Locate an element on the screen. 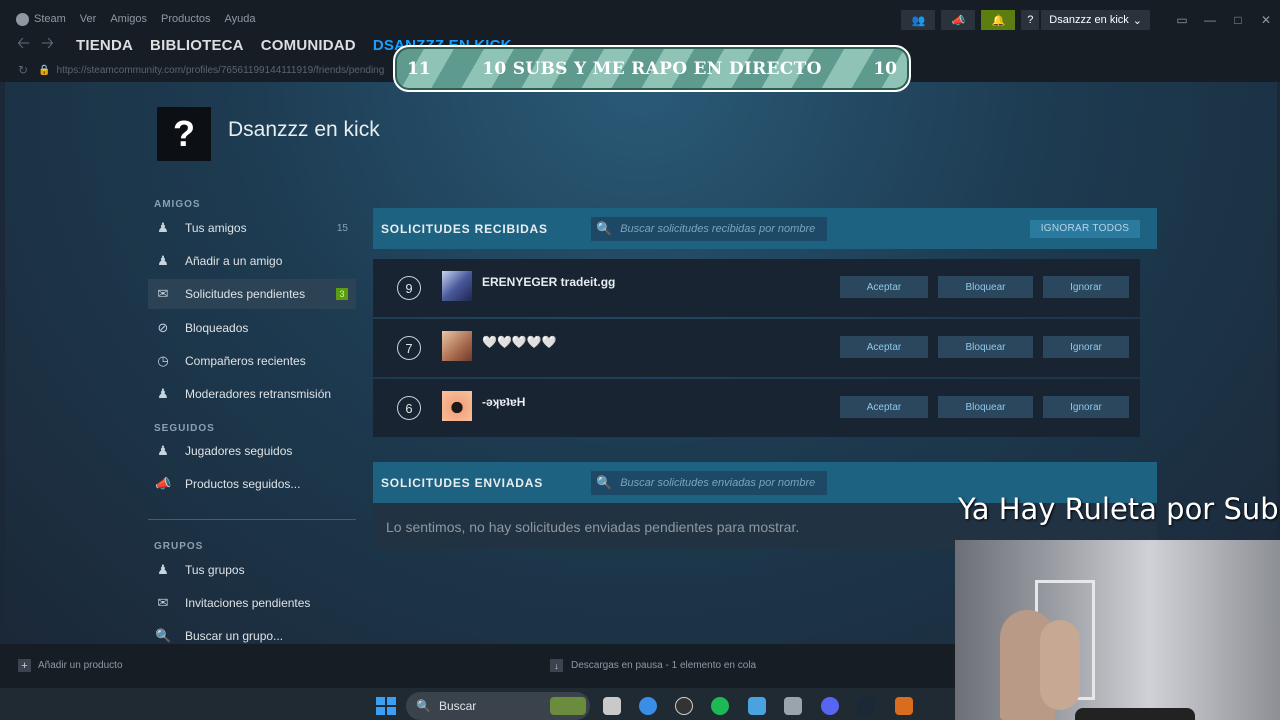  help-button: ? is located at coordinates (1030, 20).